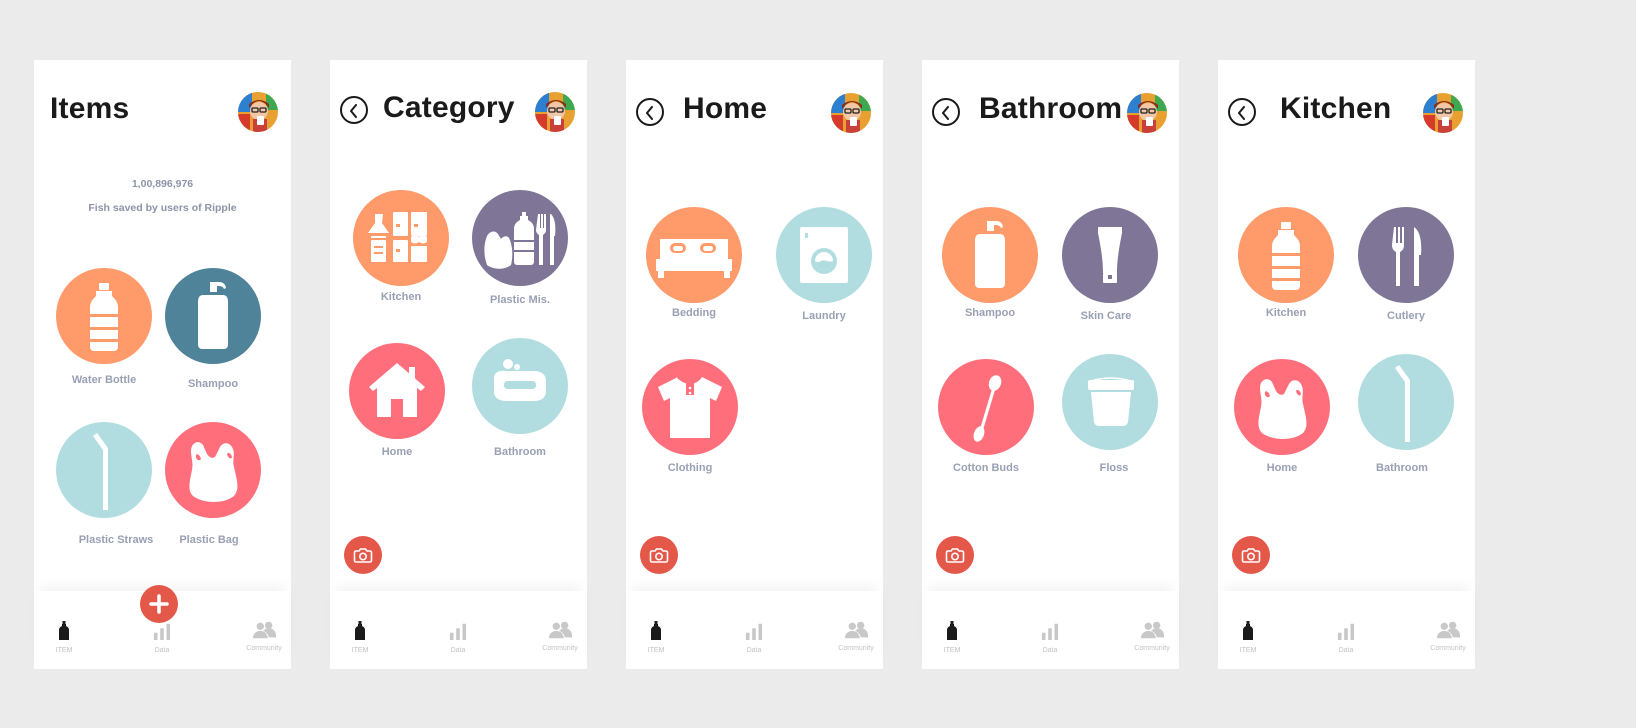 The height and width of the screenshot is (728, 1636). I want to click on washing-machine-icon, so click(824, 255).